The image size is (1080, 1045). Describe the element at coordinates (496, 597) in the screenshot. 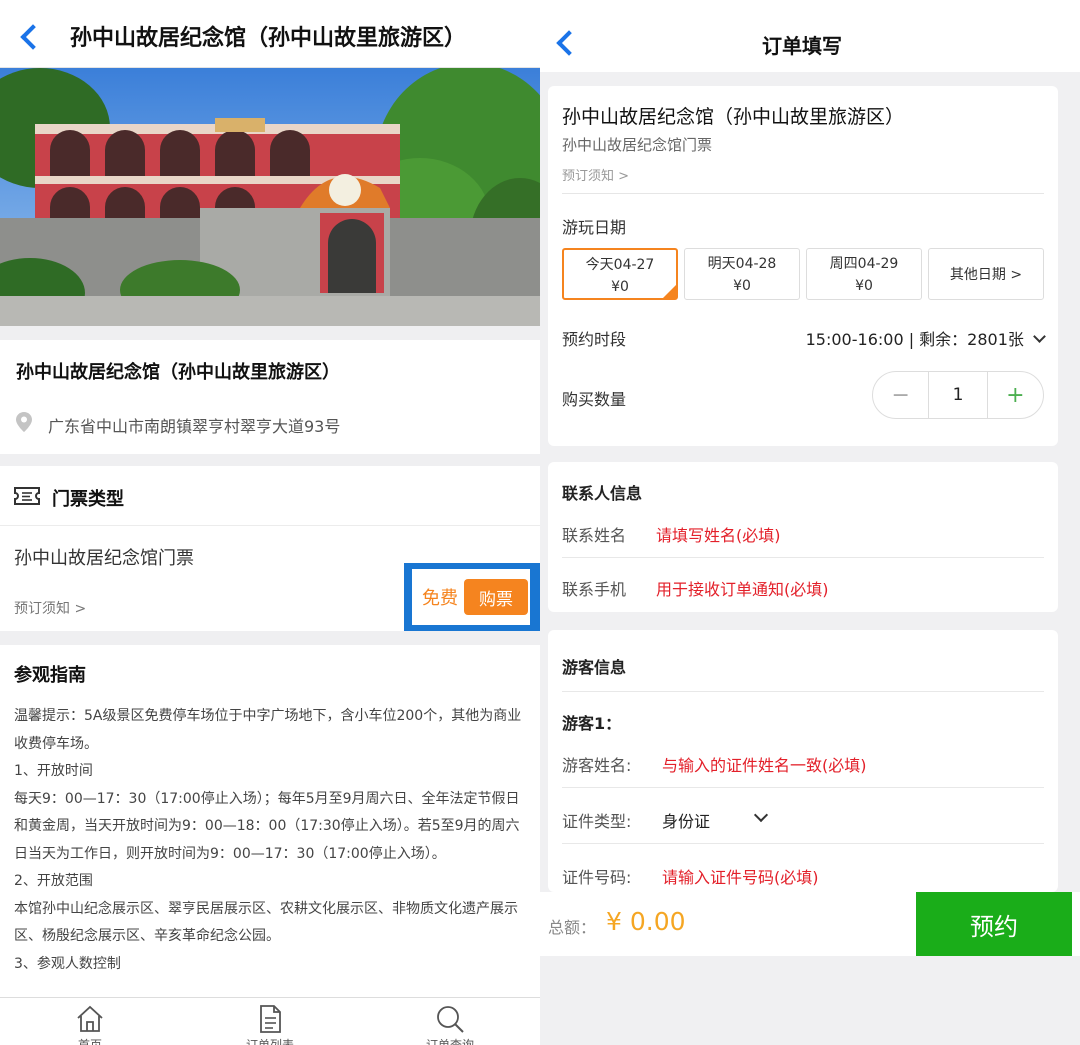

I see `buy-ticket-button: 购票` at that location.